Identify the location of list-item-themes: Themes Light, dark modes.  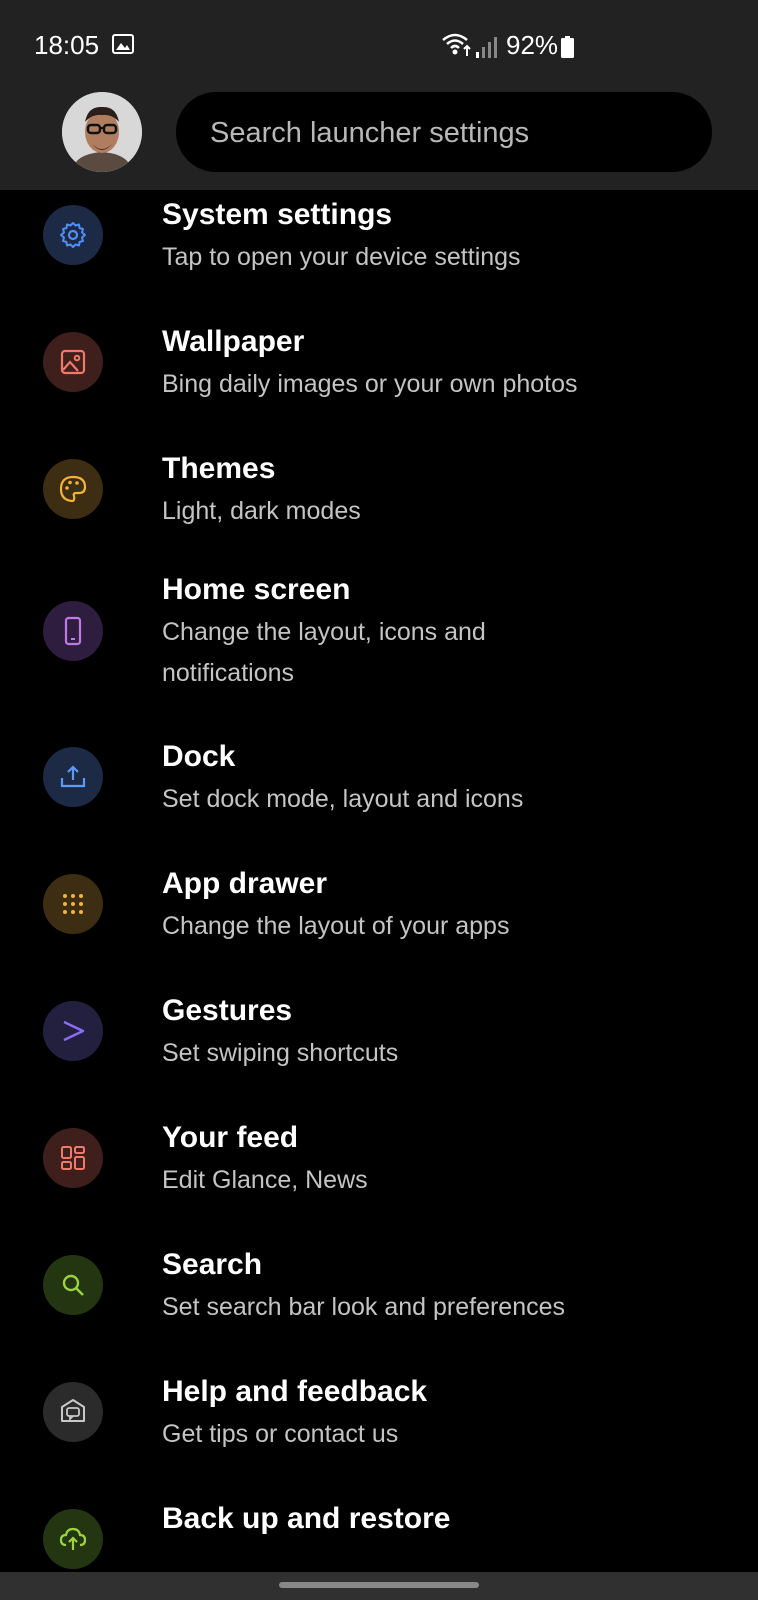
(379, 507).